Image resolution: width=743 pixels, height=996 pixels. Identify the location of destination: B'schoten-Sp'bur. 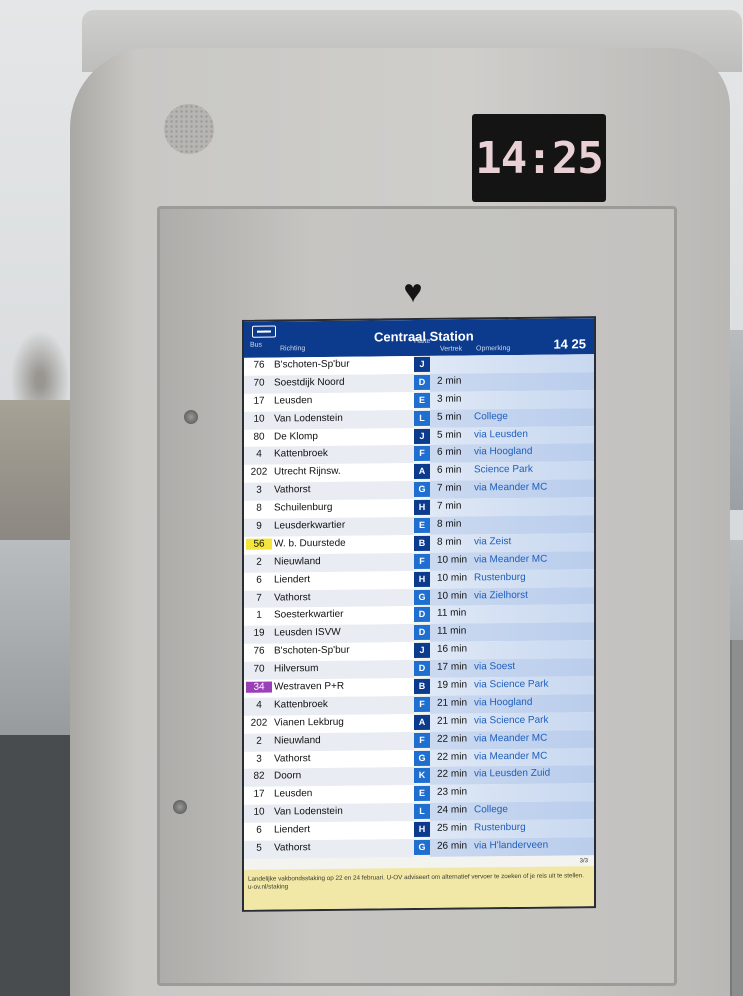
(312, 650).